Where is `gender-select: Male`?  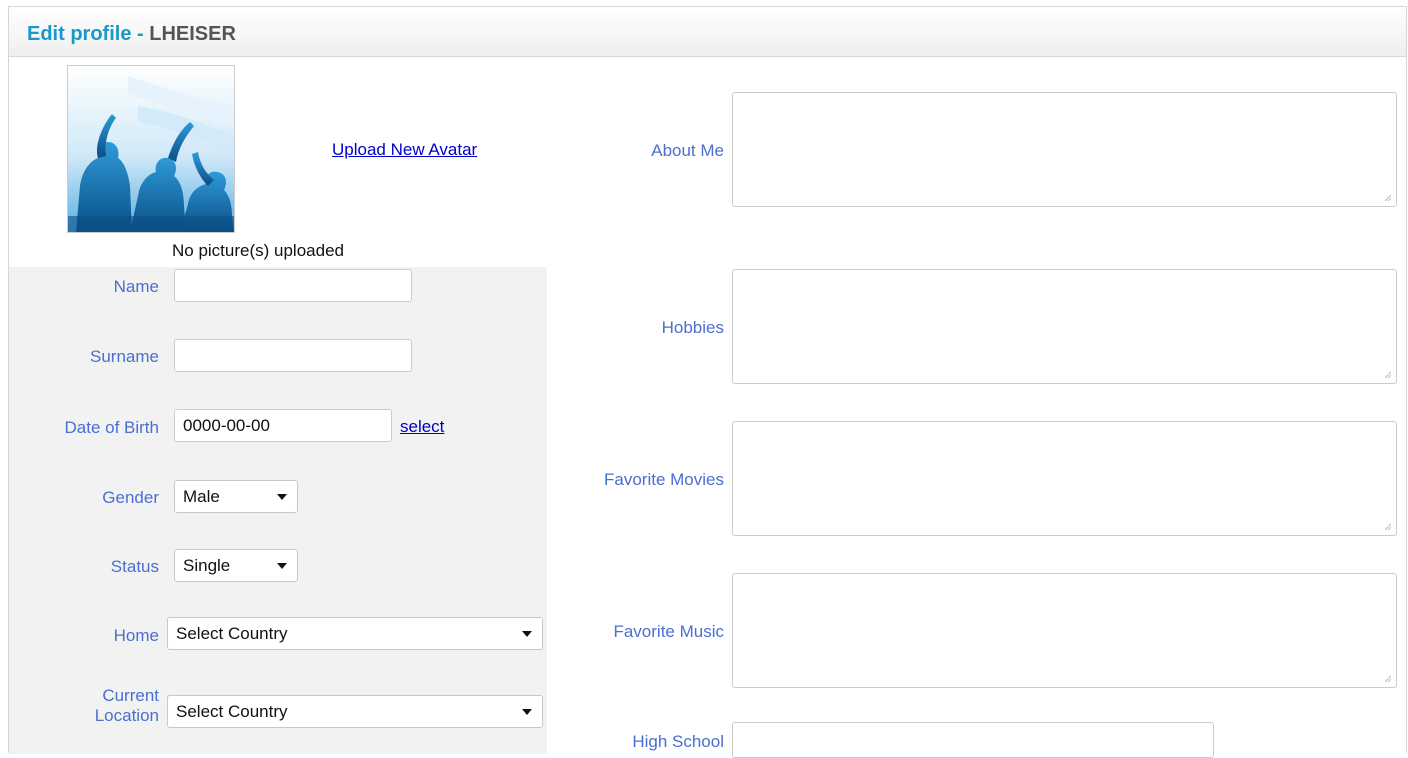
gender-select: Male is located at coordinates (236, 496).